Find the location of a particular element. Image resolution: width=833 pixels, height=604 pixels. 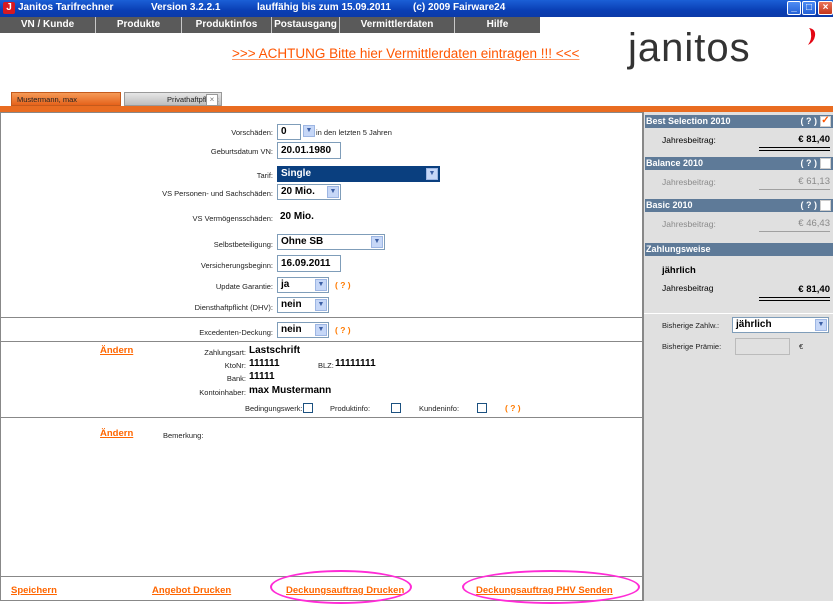

balance-title: Balance 2010 is located at coordinates (675, 163).